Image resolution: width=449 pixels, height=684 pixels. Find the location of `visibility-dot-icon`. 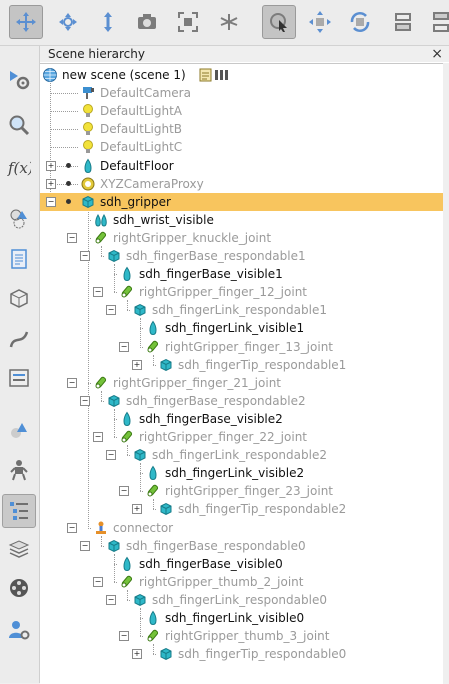

visibility-dot-icon is located at coordinates (68, 183).